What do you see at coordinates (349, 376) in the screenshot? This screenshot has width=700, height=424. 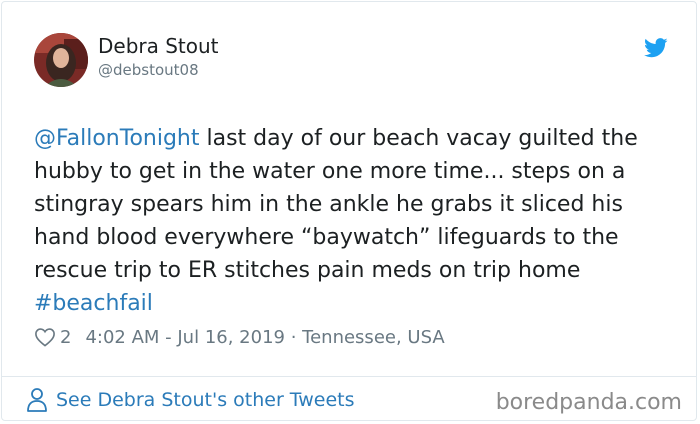 I see `divider` at bounding box center [349, 376].